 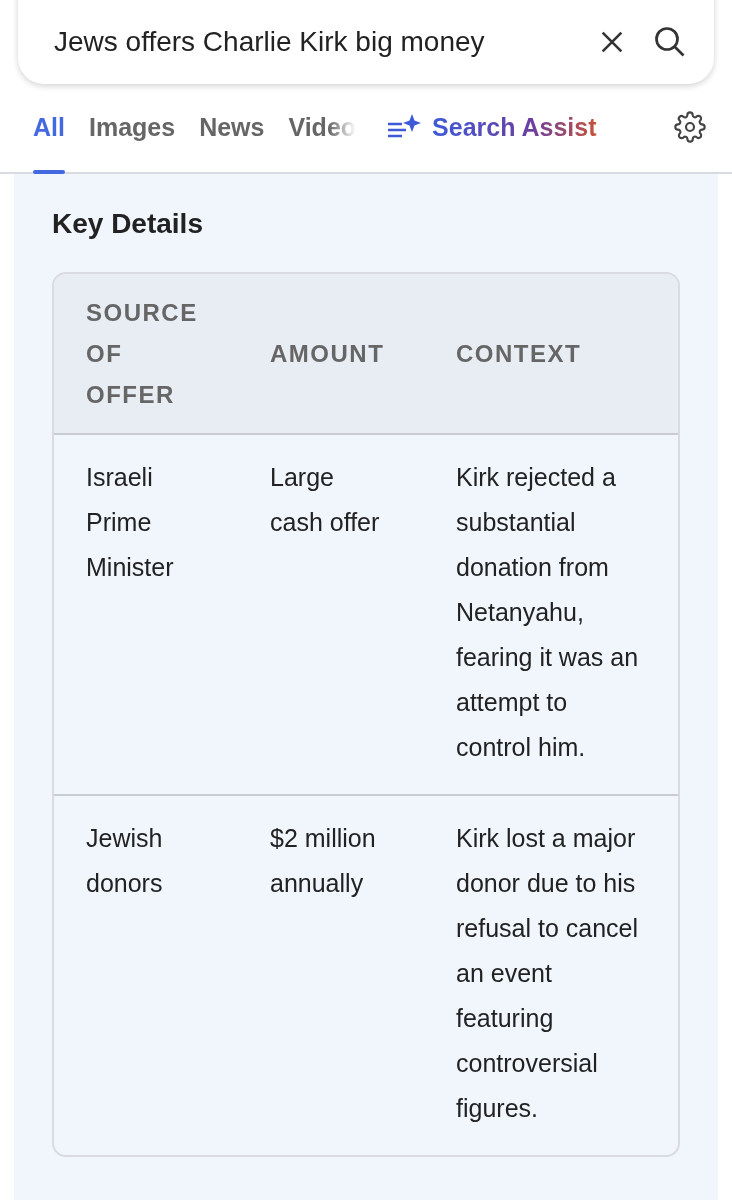 What do you see at coordinates (491, 127) in the screenshot?
I see `search-assist-tab: Search Assist` at bounding box center [491, 127].